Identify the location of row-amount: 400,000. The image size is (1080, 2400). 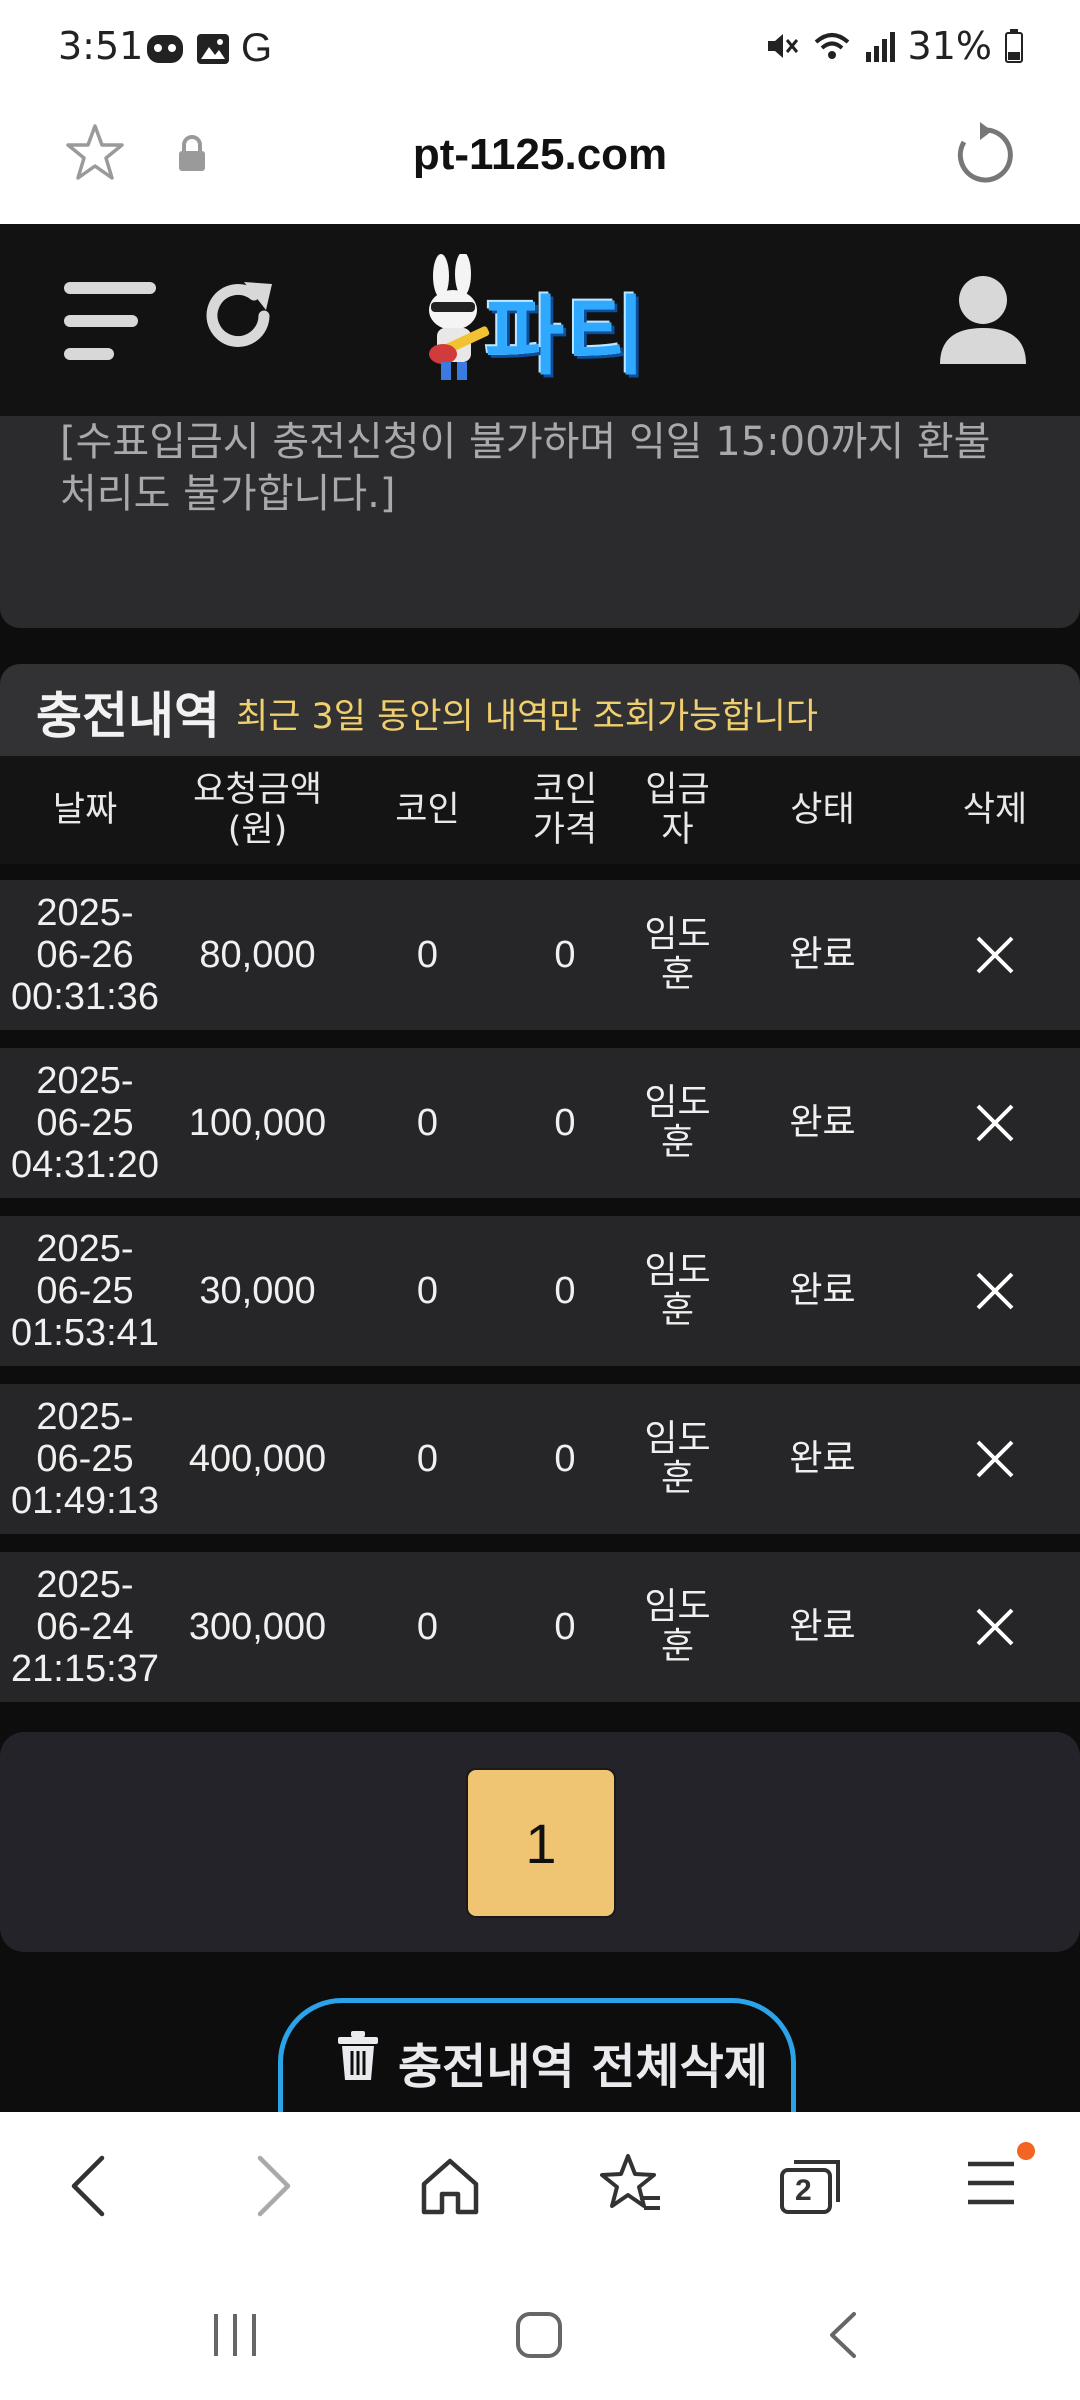
(257, 1459).